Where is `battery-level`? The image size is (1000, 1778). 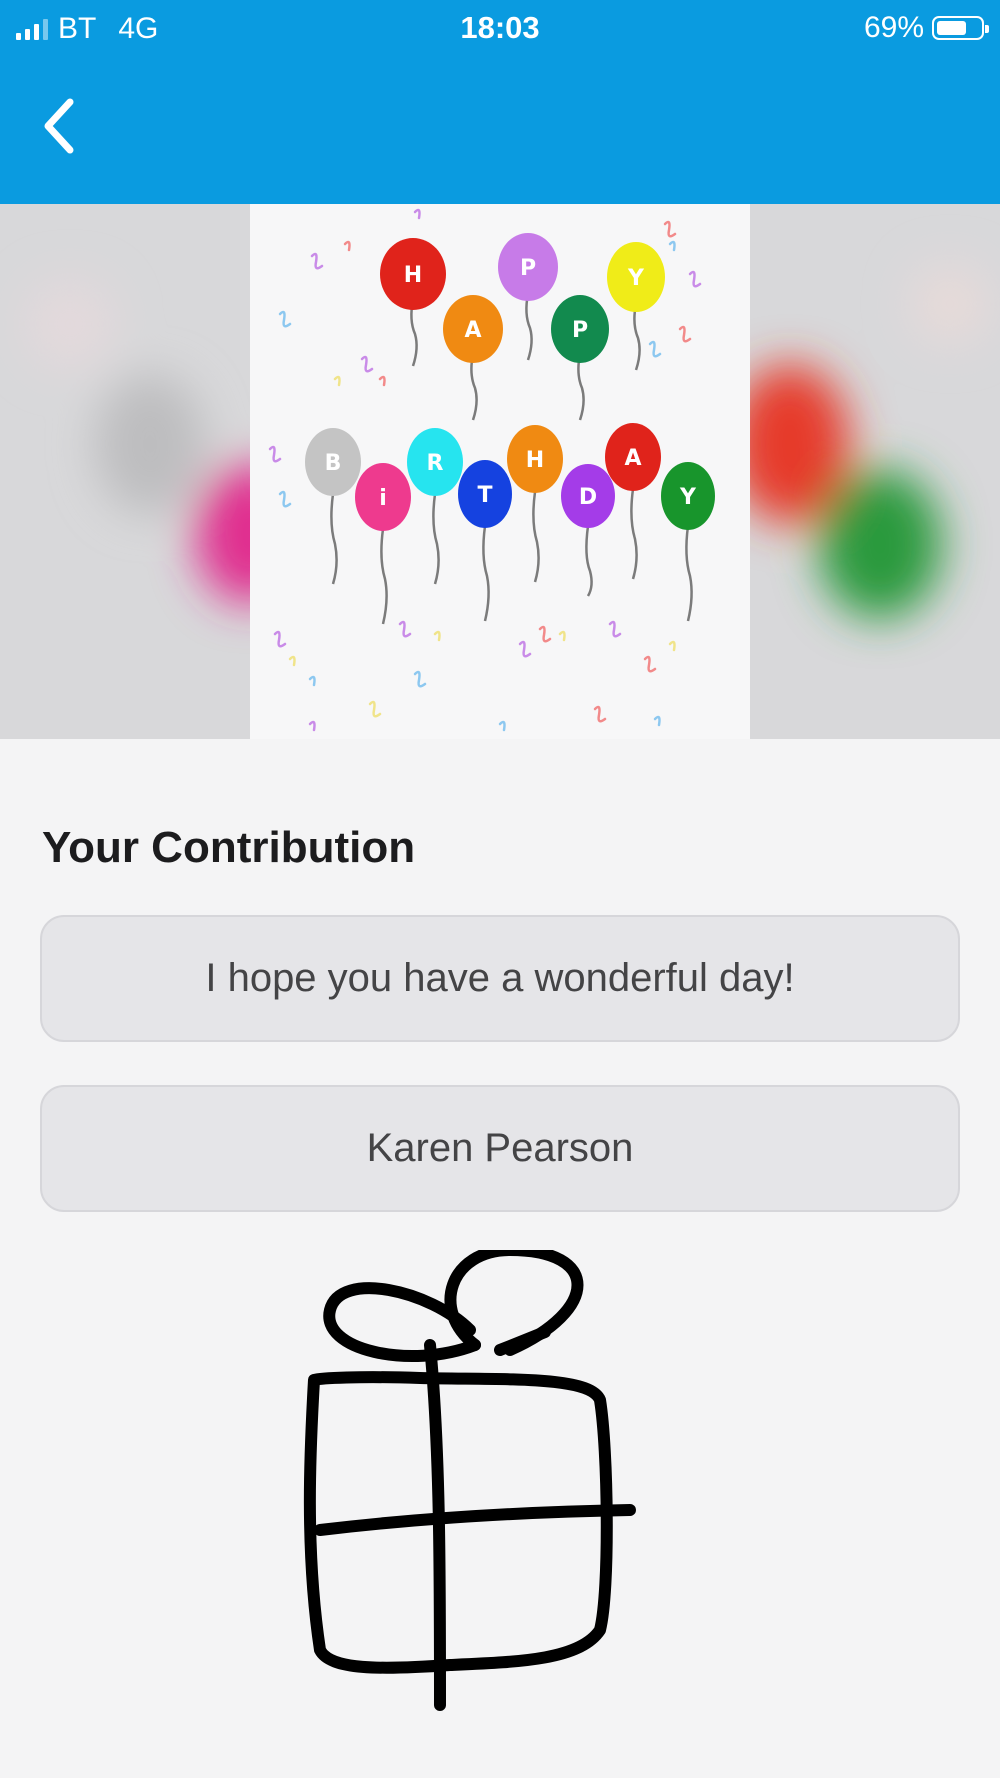
battery-level is located at coordinates (951, 28).